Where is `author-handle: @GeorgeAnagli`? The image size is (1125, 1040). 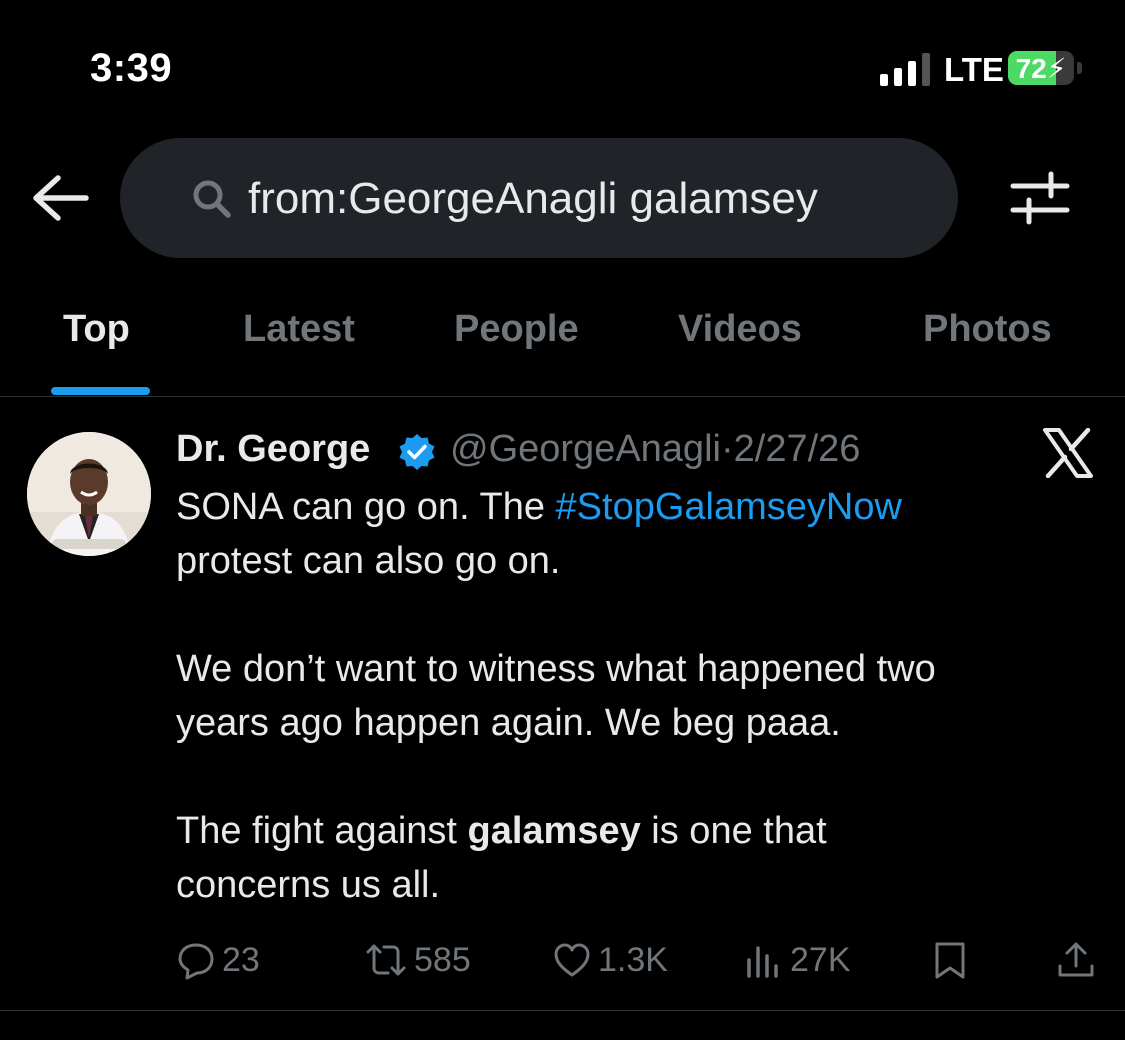
author-handle: @GeorgeAnagli is located at coordinates (585, 449).